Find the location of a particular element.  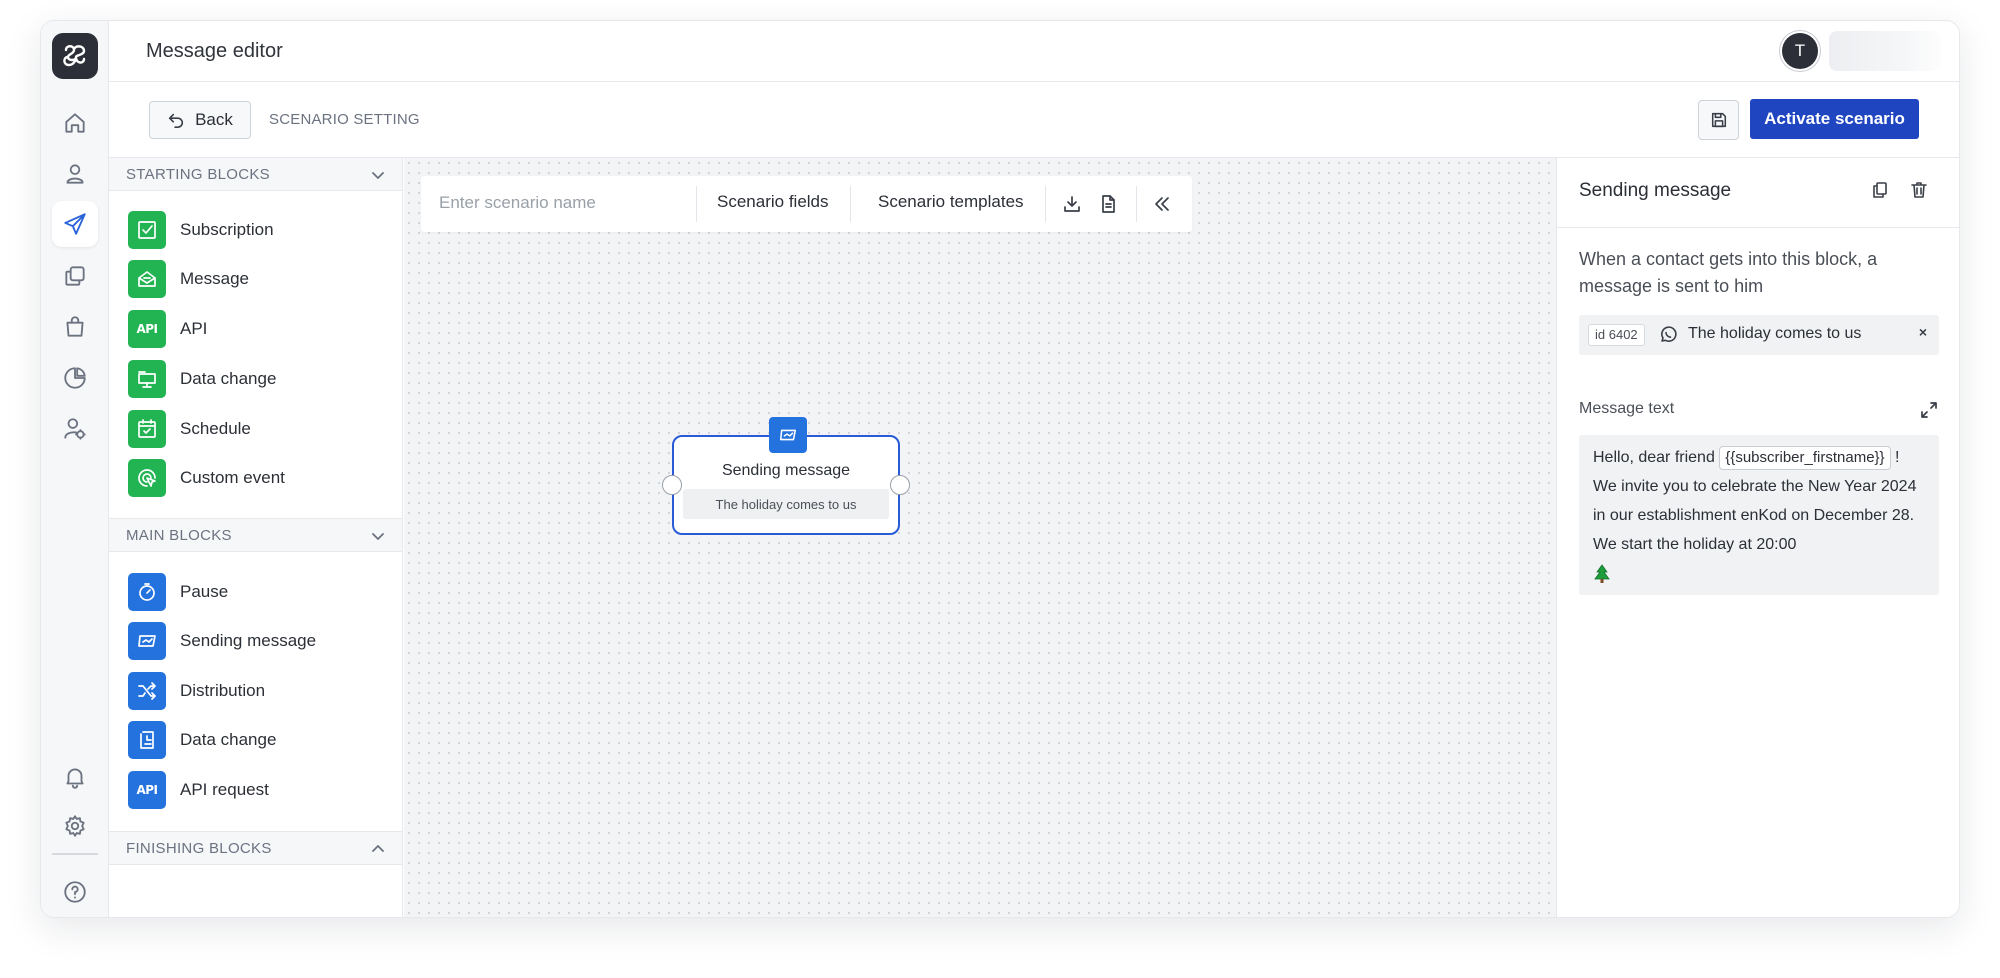

message-id-badge: id 6402 is located at coordinates (1616, 335).